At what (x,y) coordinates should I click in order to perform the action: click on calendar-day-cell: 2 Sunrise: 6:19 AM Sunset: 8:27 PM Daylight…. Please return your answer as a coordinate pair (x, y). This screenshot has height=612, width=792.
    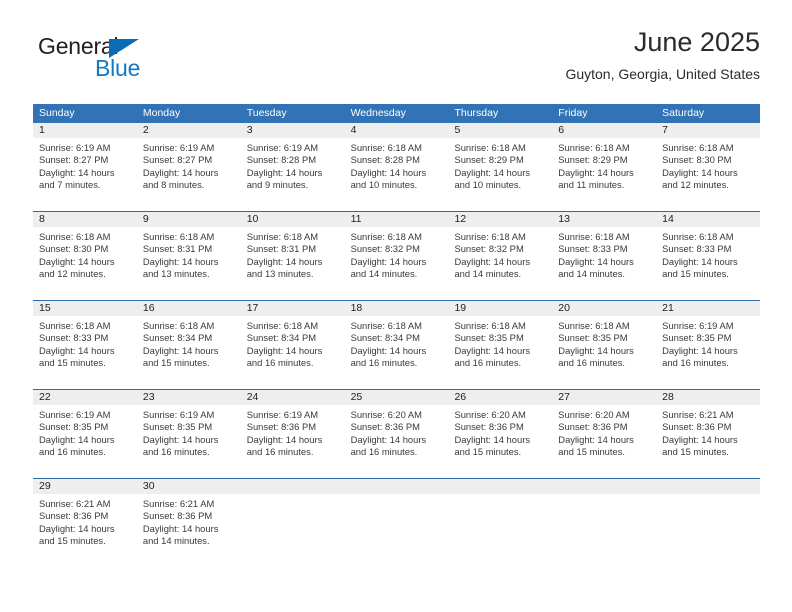
    Looking at the image, I should click on (188, 160).